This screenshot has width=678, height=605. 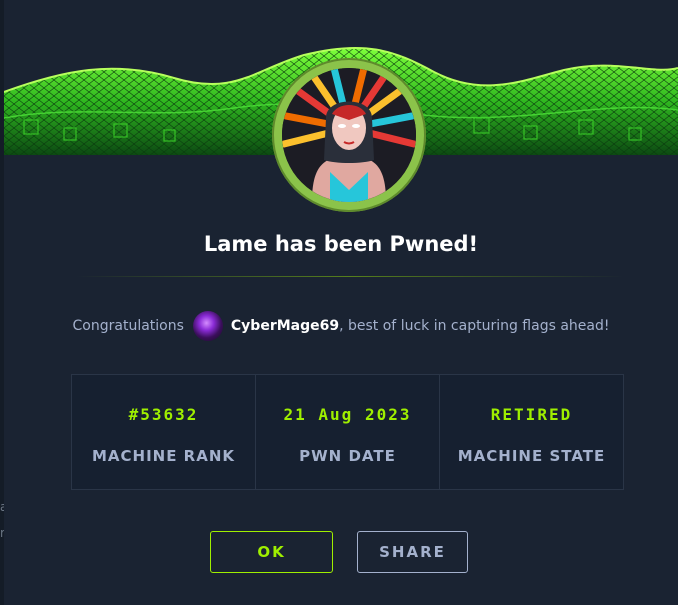 What do you see at coordinates (341, 244) in the screenshot?
I see `modal-title: Lame has been Pwned!` at bounding box center [341, 244].